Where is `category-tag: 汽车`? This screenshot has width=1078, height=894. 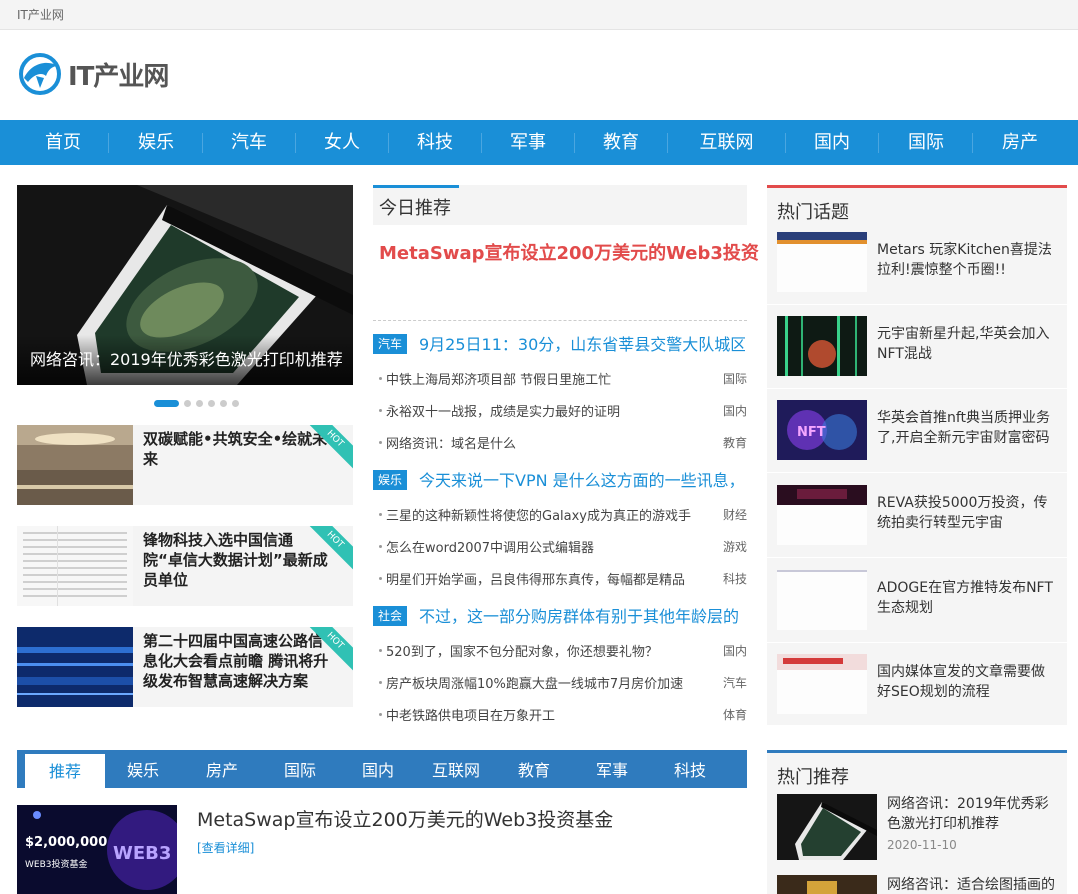 category-tag: 汽车 is located at coordinates (390, 344).